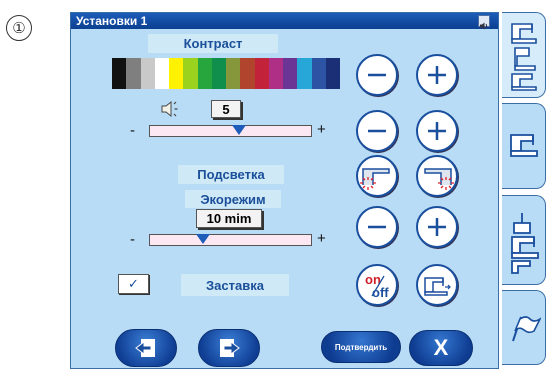  I want to click on backlight-label: Подсветка, so click(231, 174).